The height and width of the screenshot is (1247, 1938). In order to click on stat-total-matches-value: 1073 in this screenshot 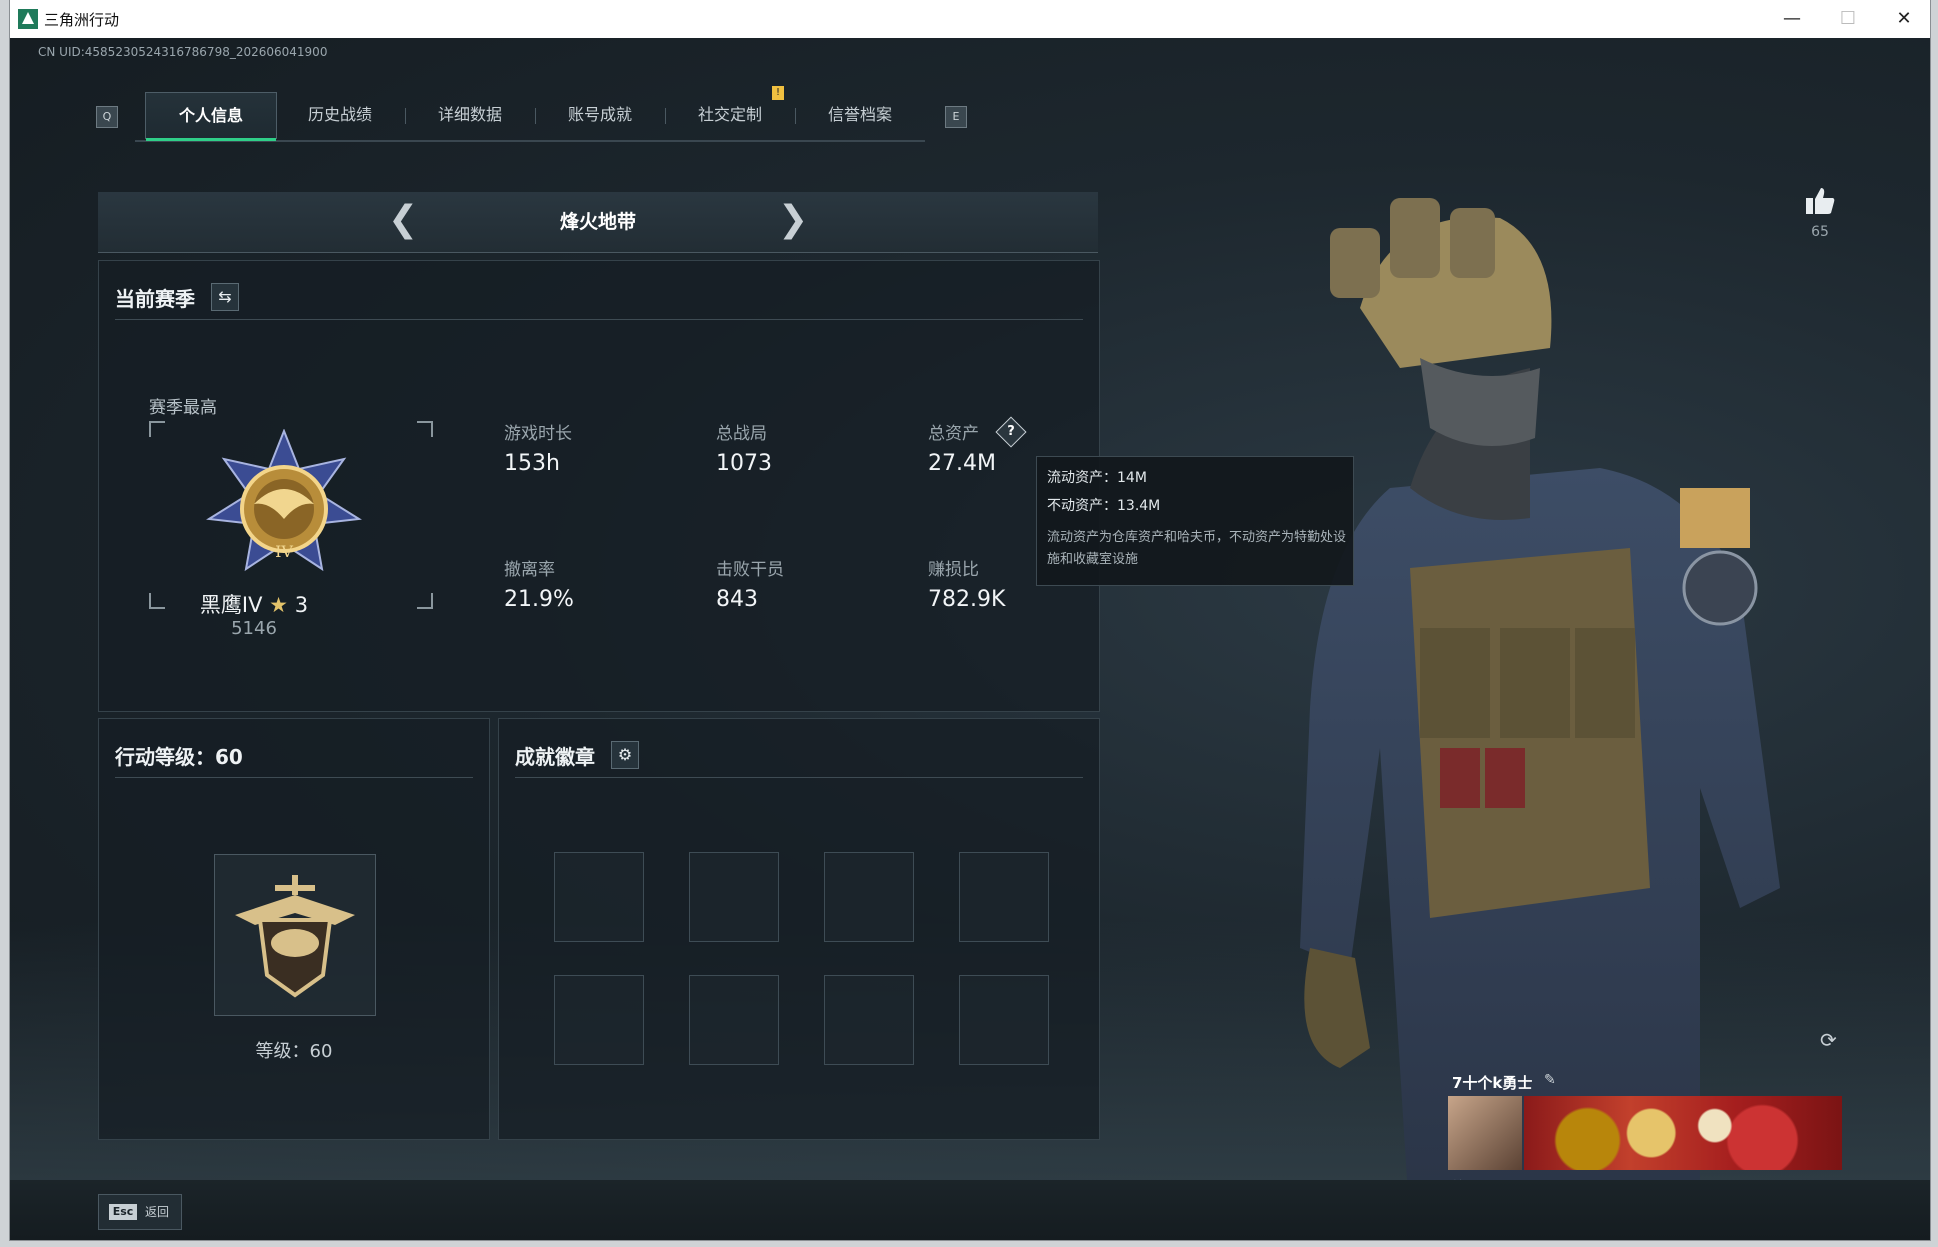, I will do `click(744, 463)`.